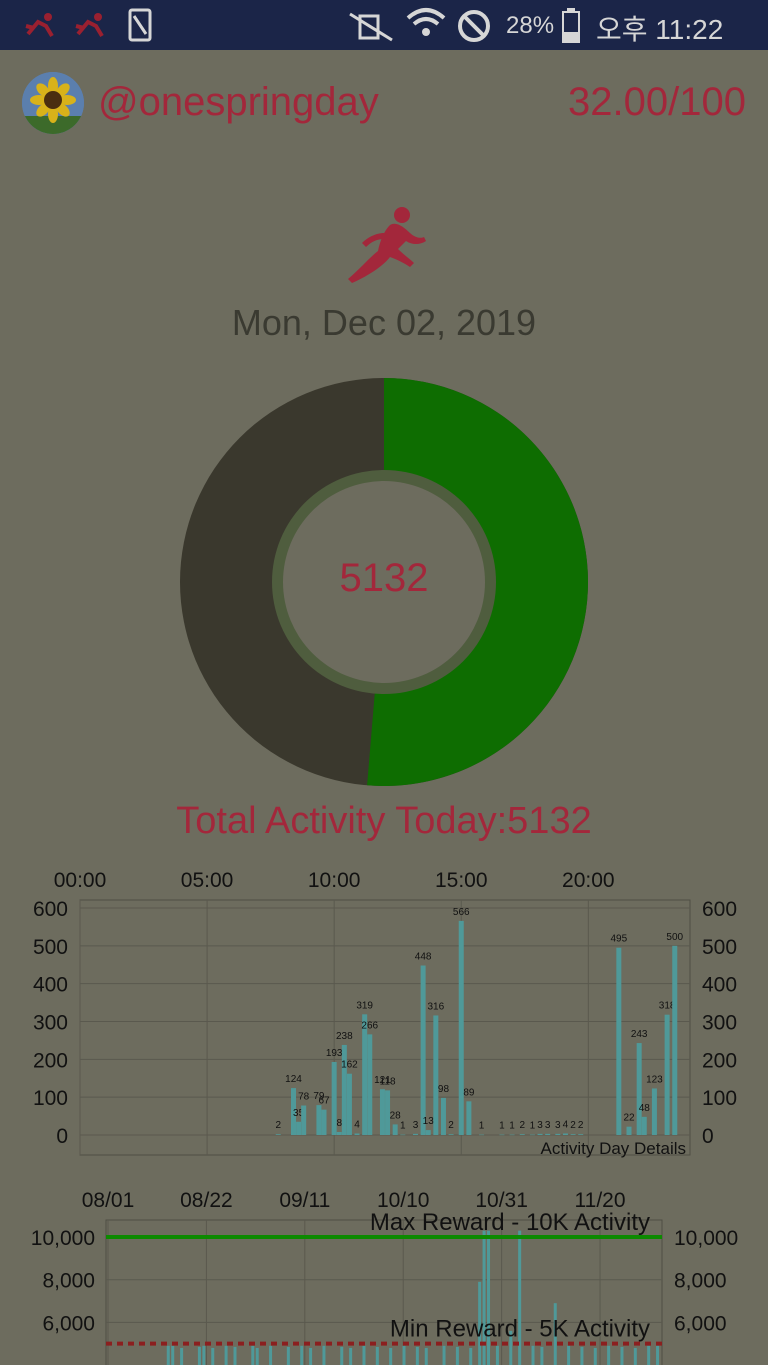  Describe the element at coordinates (324, 1101) in the screenshot. I see `day-bar-label: 67` at that location.